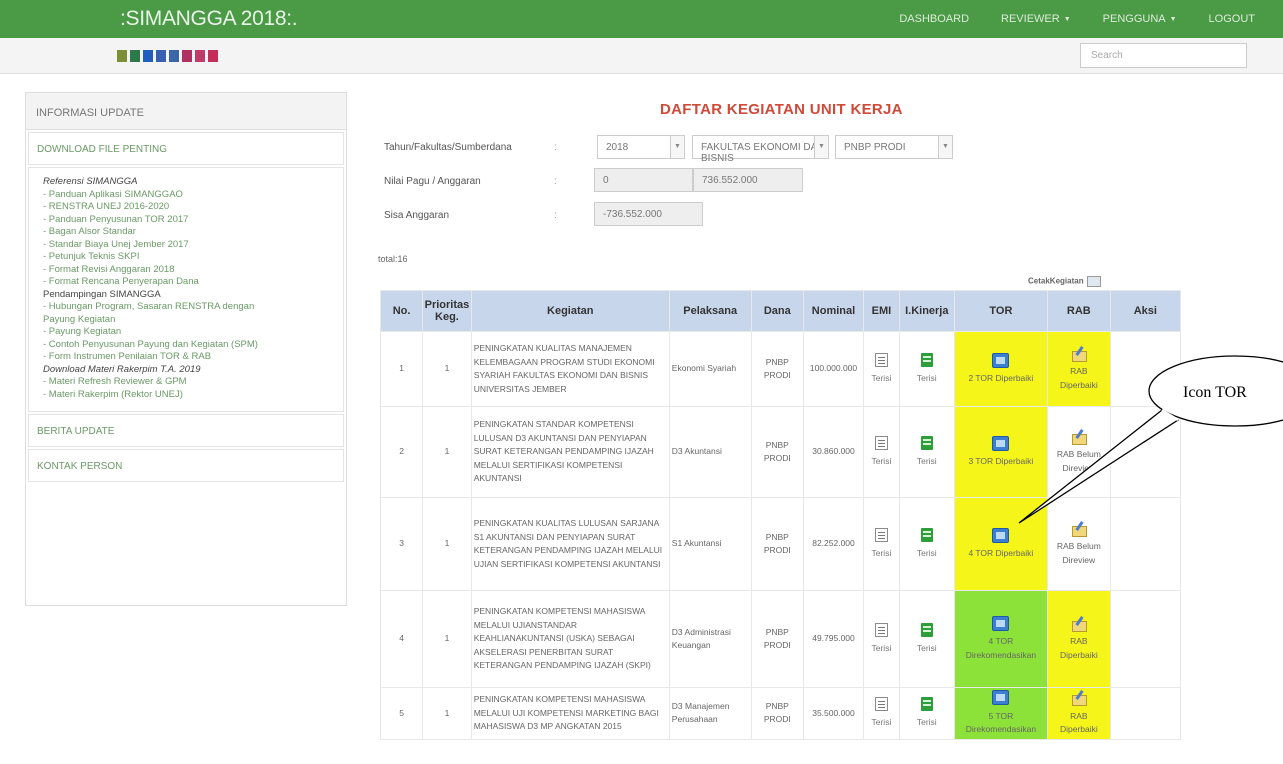 This screenshot has width=1283, height=764. What do you see at coordinates (1001, 544) in the screenshot?
I see `tor-button: 4 TOR Diperbaiki` at bounding box center [1001, 544].